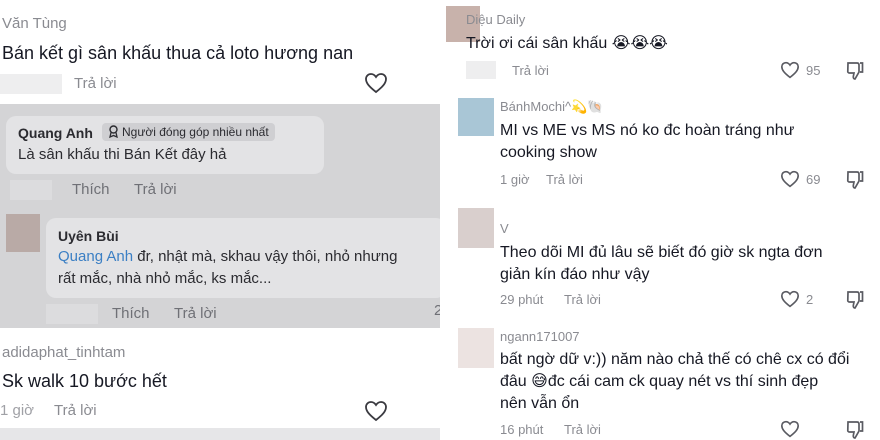 Image resolution: width=880 pixels, height=440 pixels. Describe the element at coordinates (552, 107) in the screenshot. I see `comment-username: BánhMochi^💫🐚` at that location.